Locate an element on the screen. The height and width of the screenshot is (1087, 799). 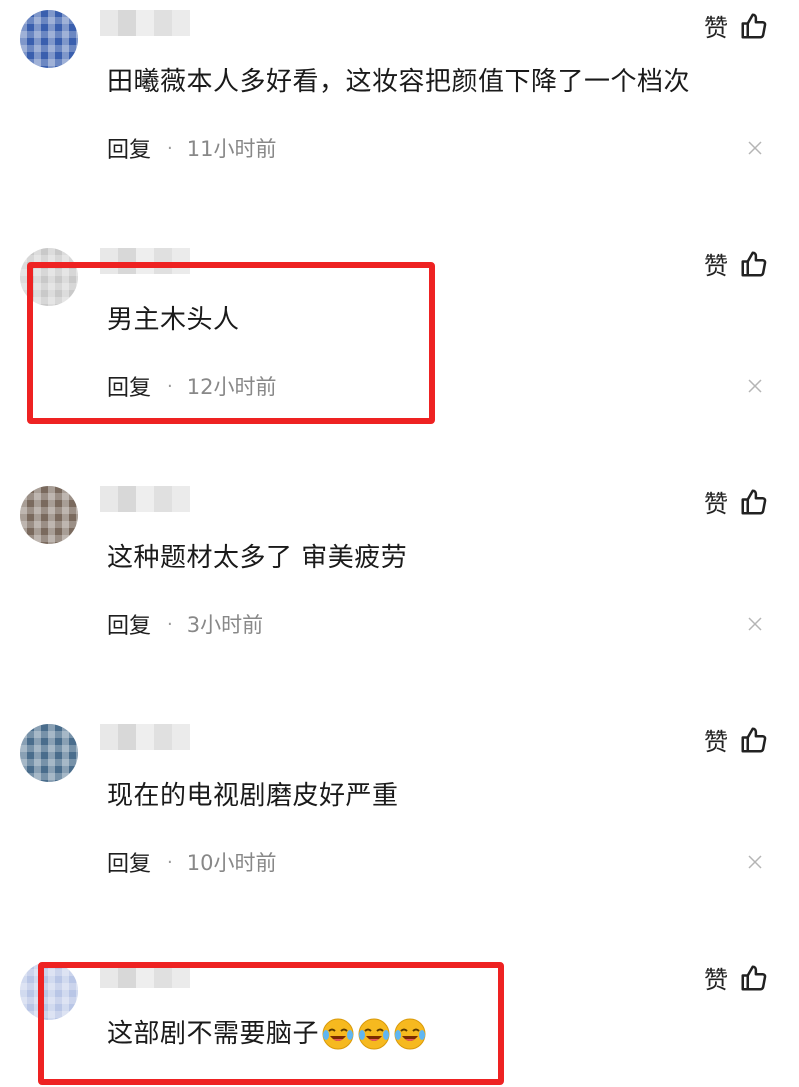
comment-meta: 回复 · 10小时前 is located at coordinates (191, 862).